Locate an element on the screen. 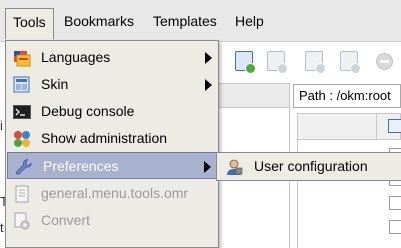 This screenshot has height=248, width=401. omr-icon is located at coordinates (22, 194).